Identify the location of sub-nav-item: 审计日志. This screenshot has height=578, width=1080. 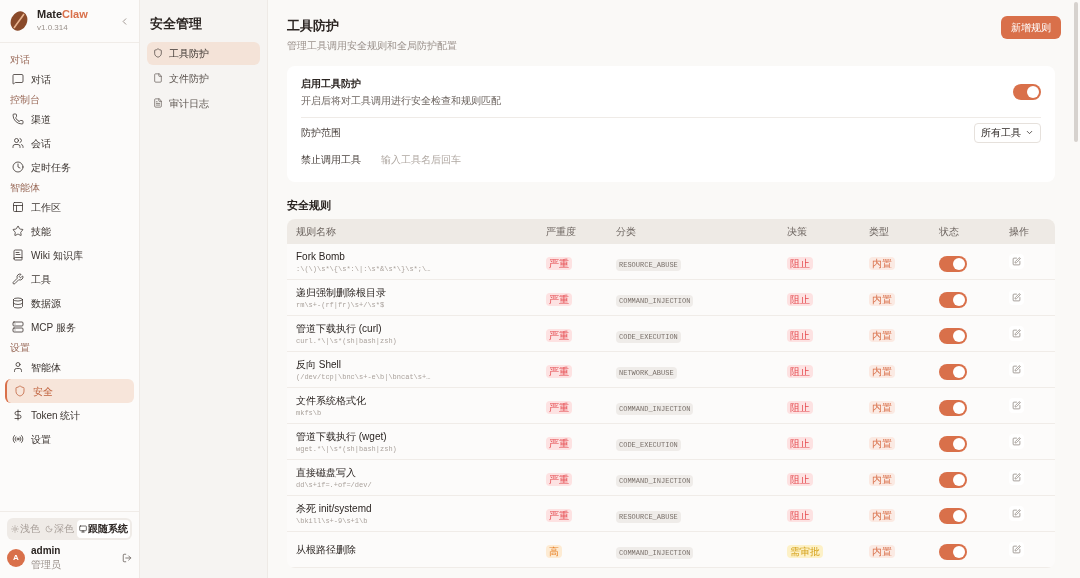
(203, 103).